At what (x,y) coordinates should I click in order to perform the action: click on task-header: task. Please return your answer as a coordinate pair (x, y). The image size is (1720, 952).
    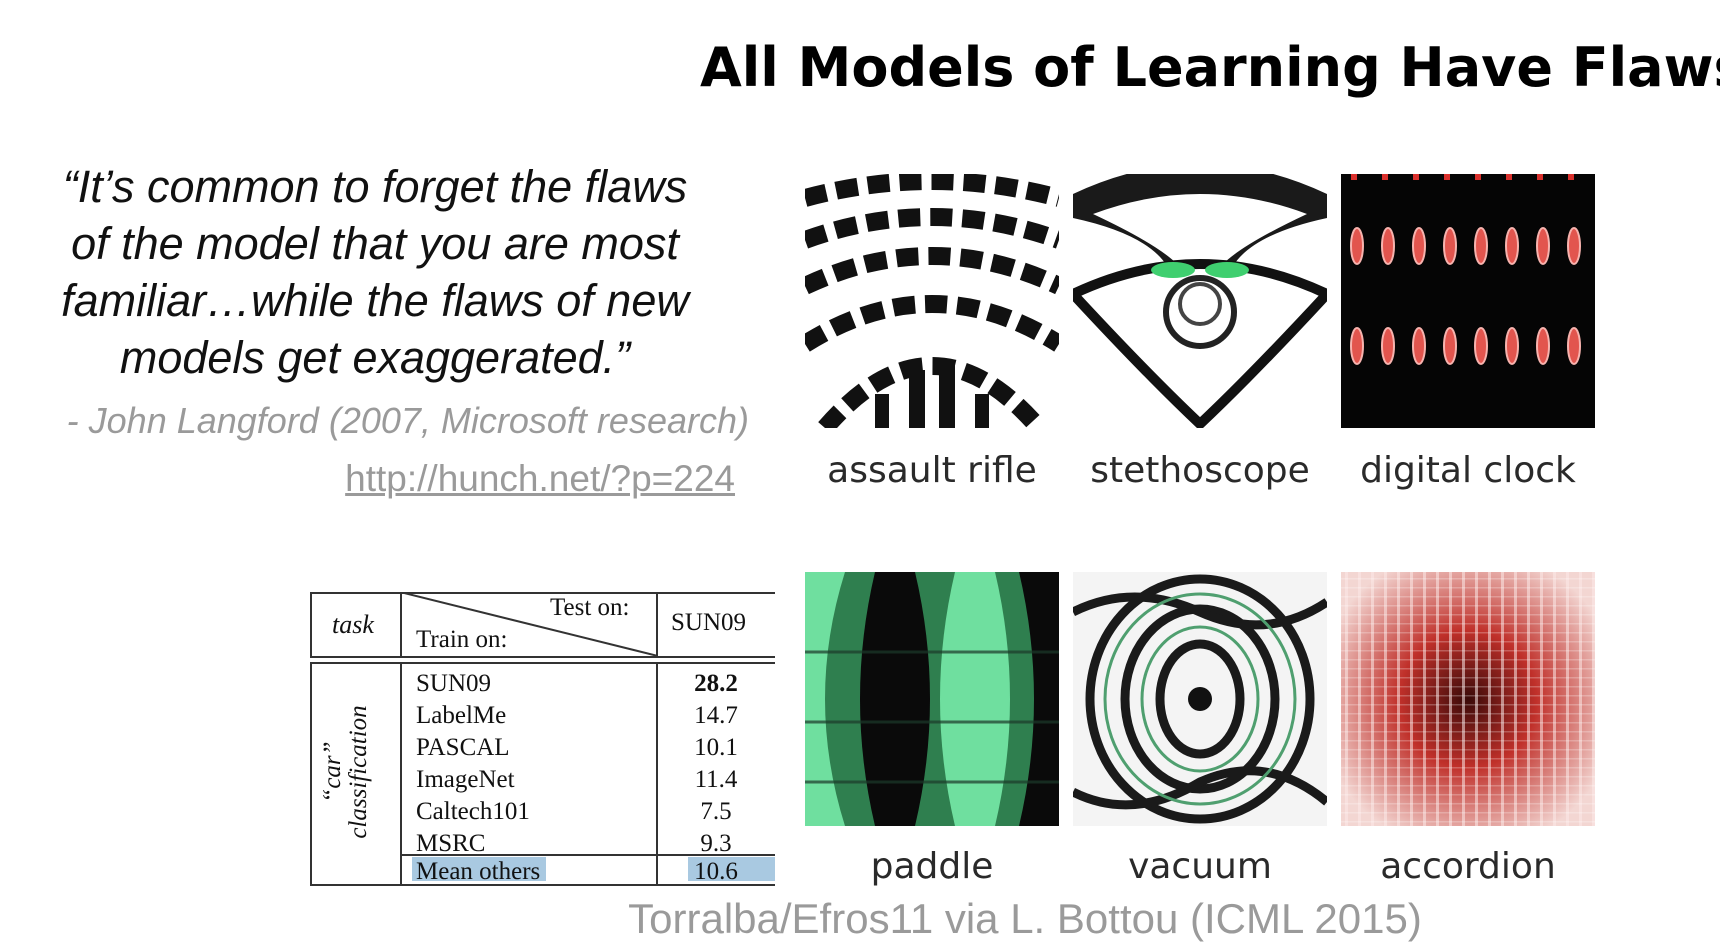
    Looking at the image, I should click on (353, 624).